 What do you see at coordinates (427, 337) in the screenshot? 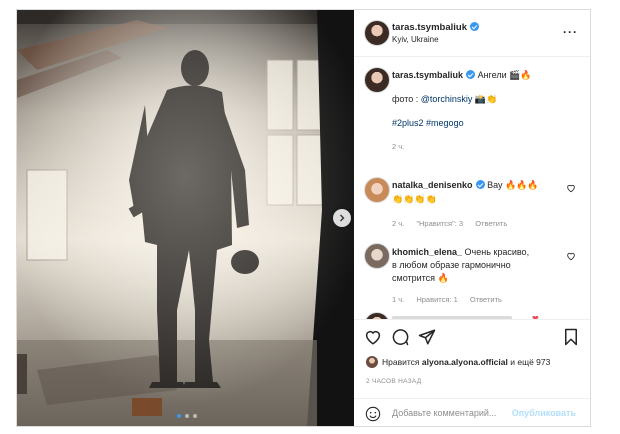
I see `share-paper-plane-icon` at bounding box center [427, 337].